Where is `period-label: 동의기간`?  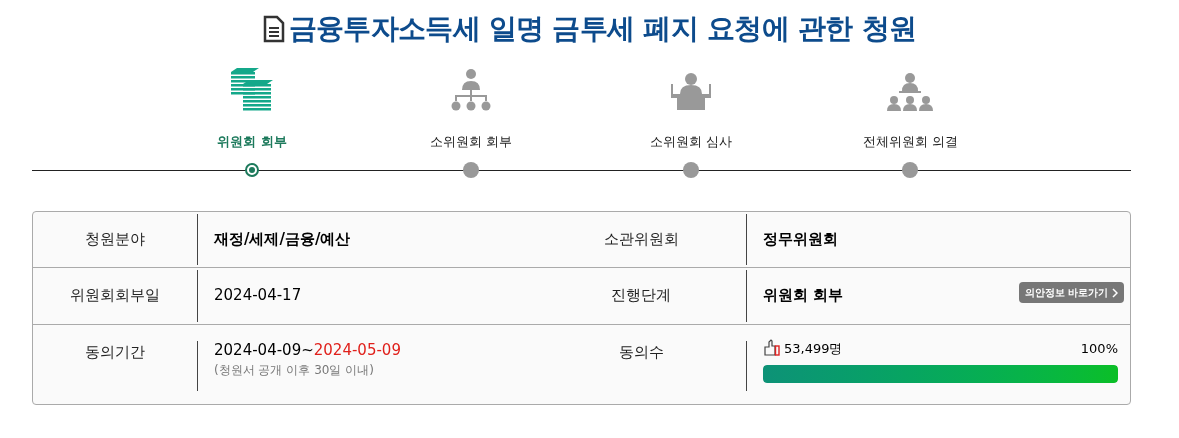 period-label: 동의기간 is located at coordinates (115, 352).